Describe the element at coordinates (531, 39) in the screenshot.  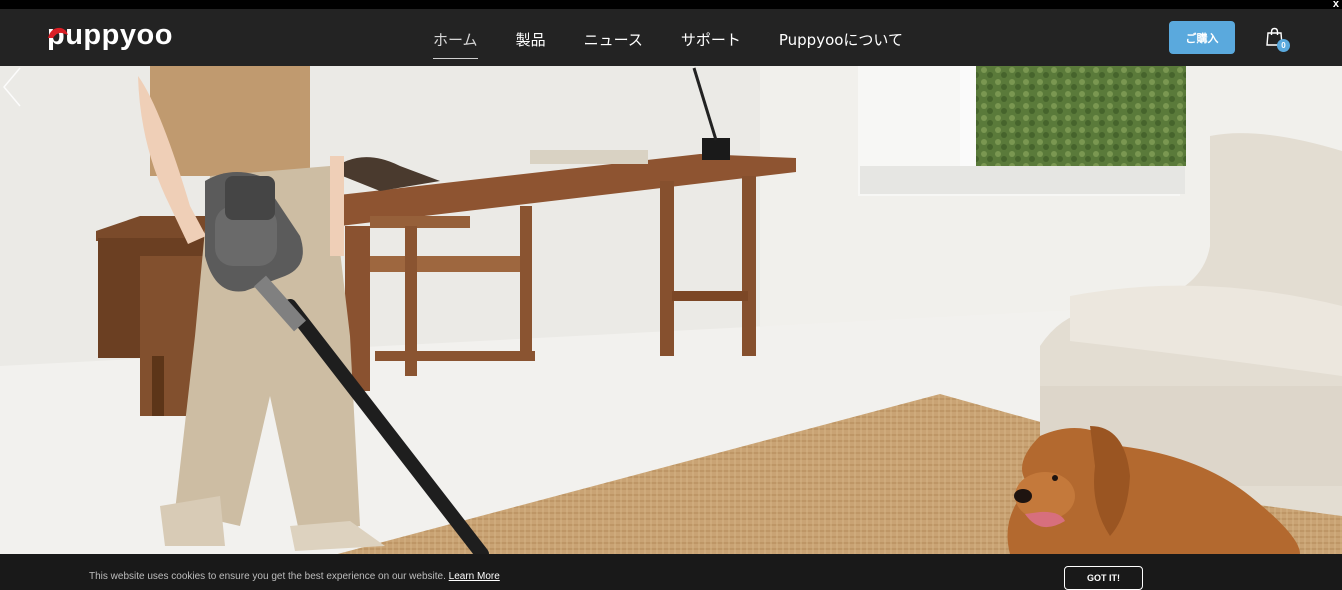
I see `nav-products: 製品` at that location.